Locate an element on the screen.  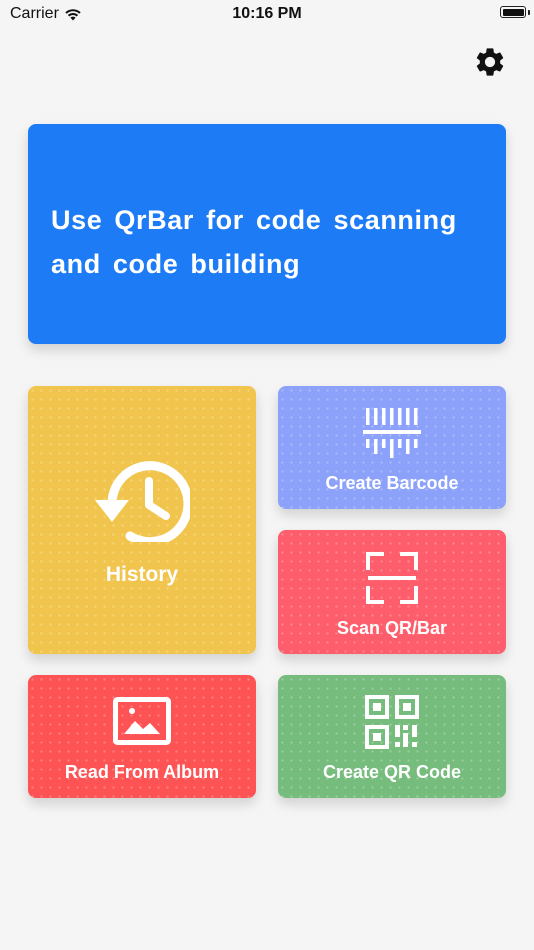
history-label: History is located at coordinates (142, 574).